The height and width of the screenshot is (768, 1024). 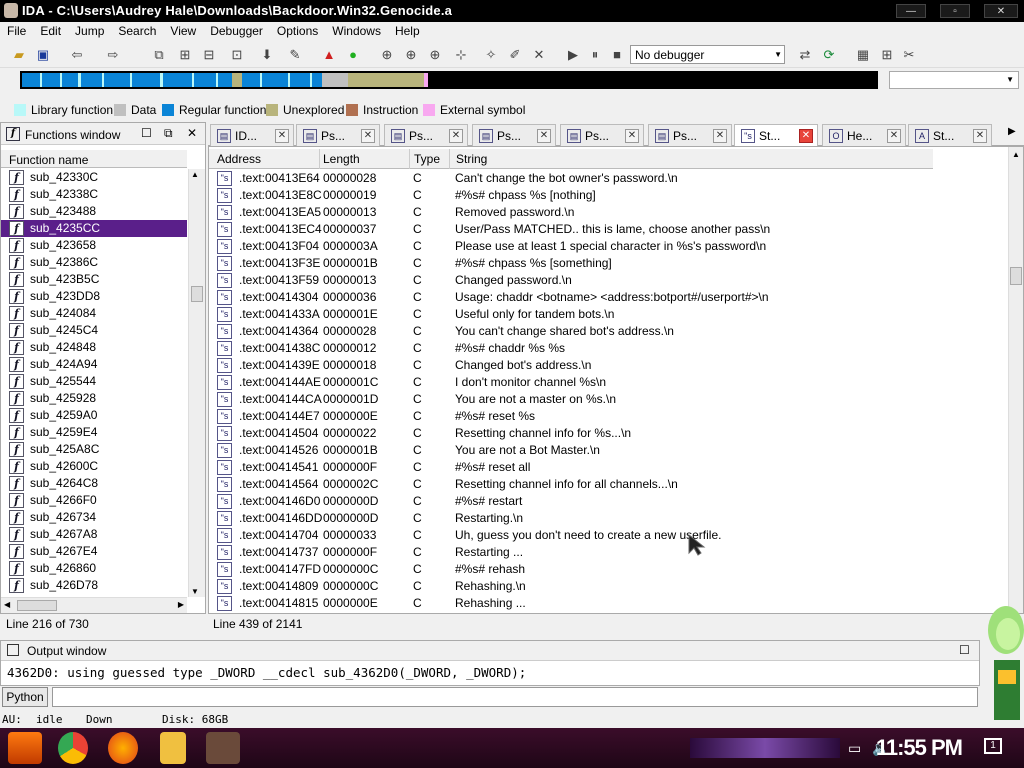 I want to click on function-row: f sub_42600C, so click(x=94, y=466).